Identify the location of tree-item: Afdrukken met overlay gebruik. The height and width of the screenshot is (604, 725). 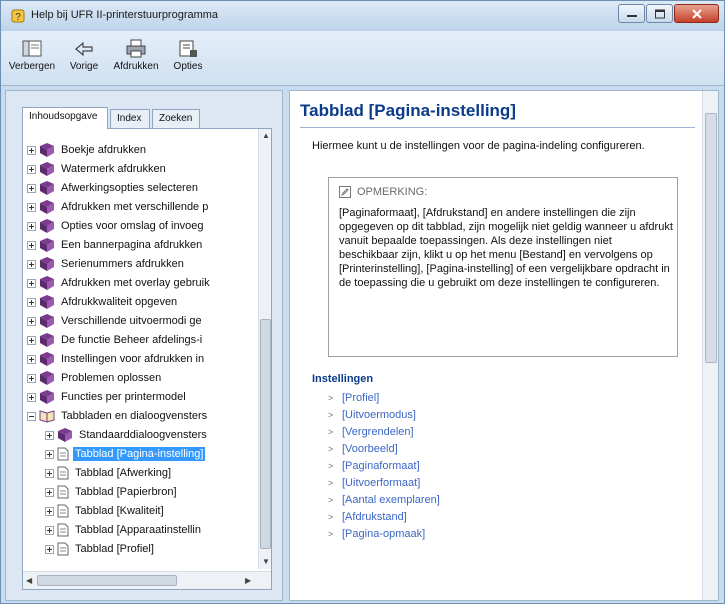
(119, 283).